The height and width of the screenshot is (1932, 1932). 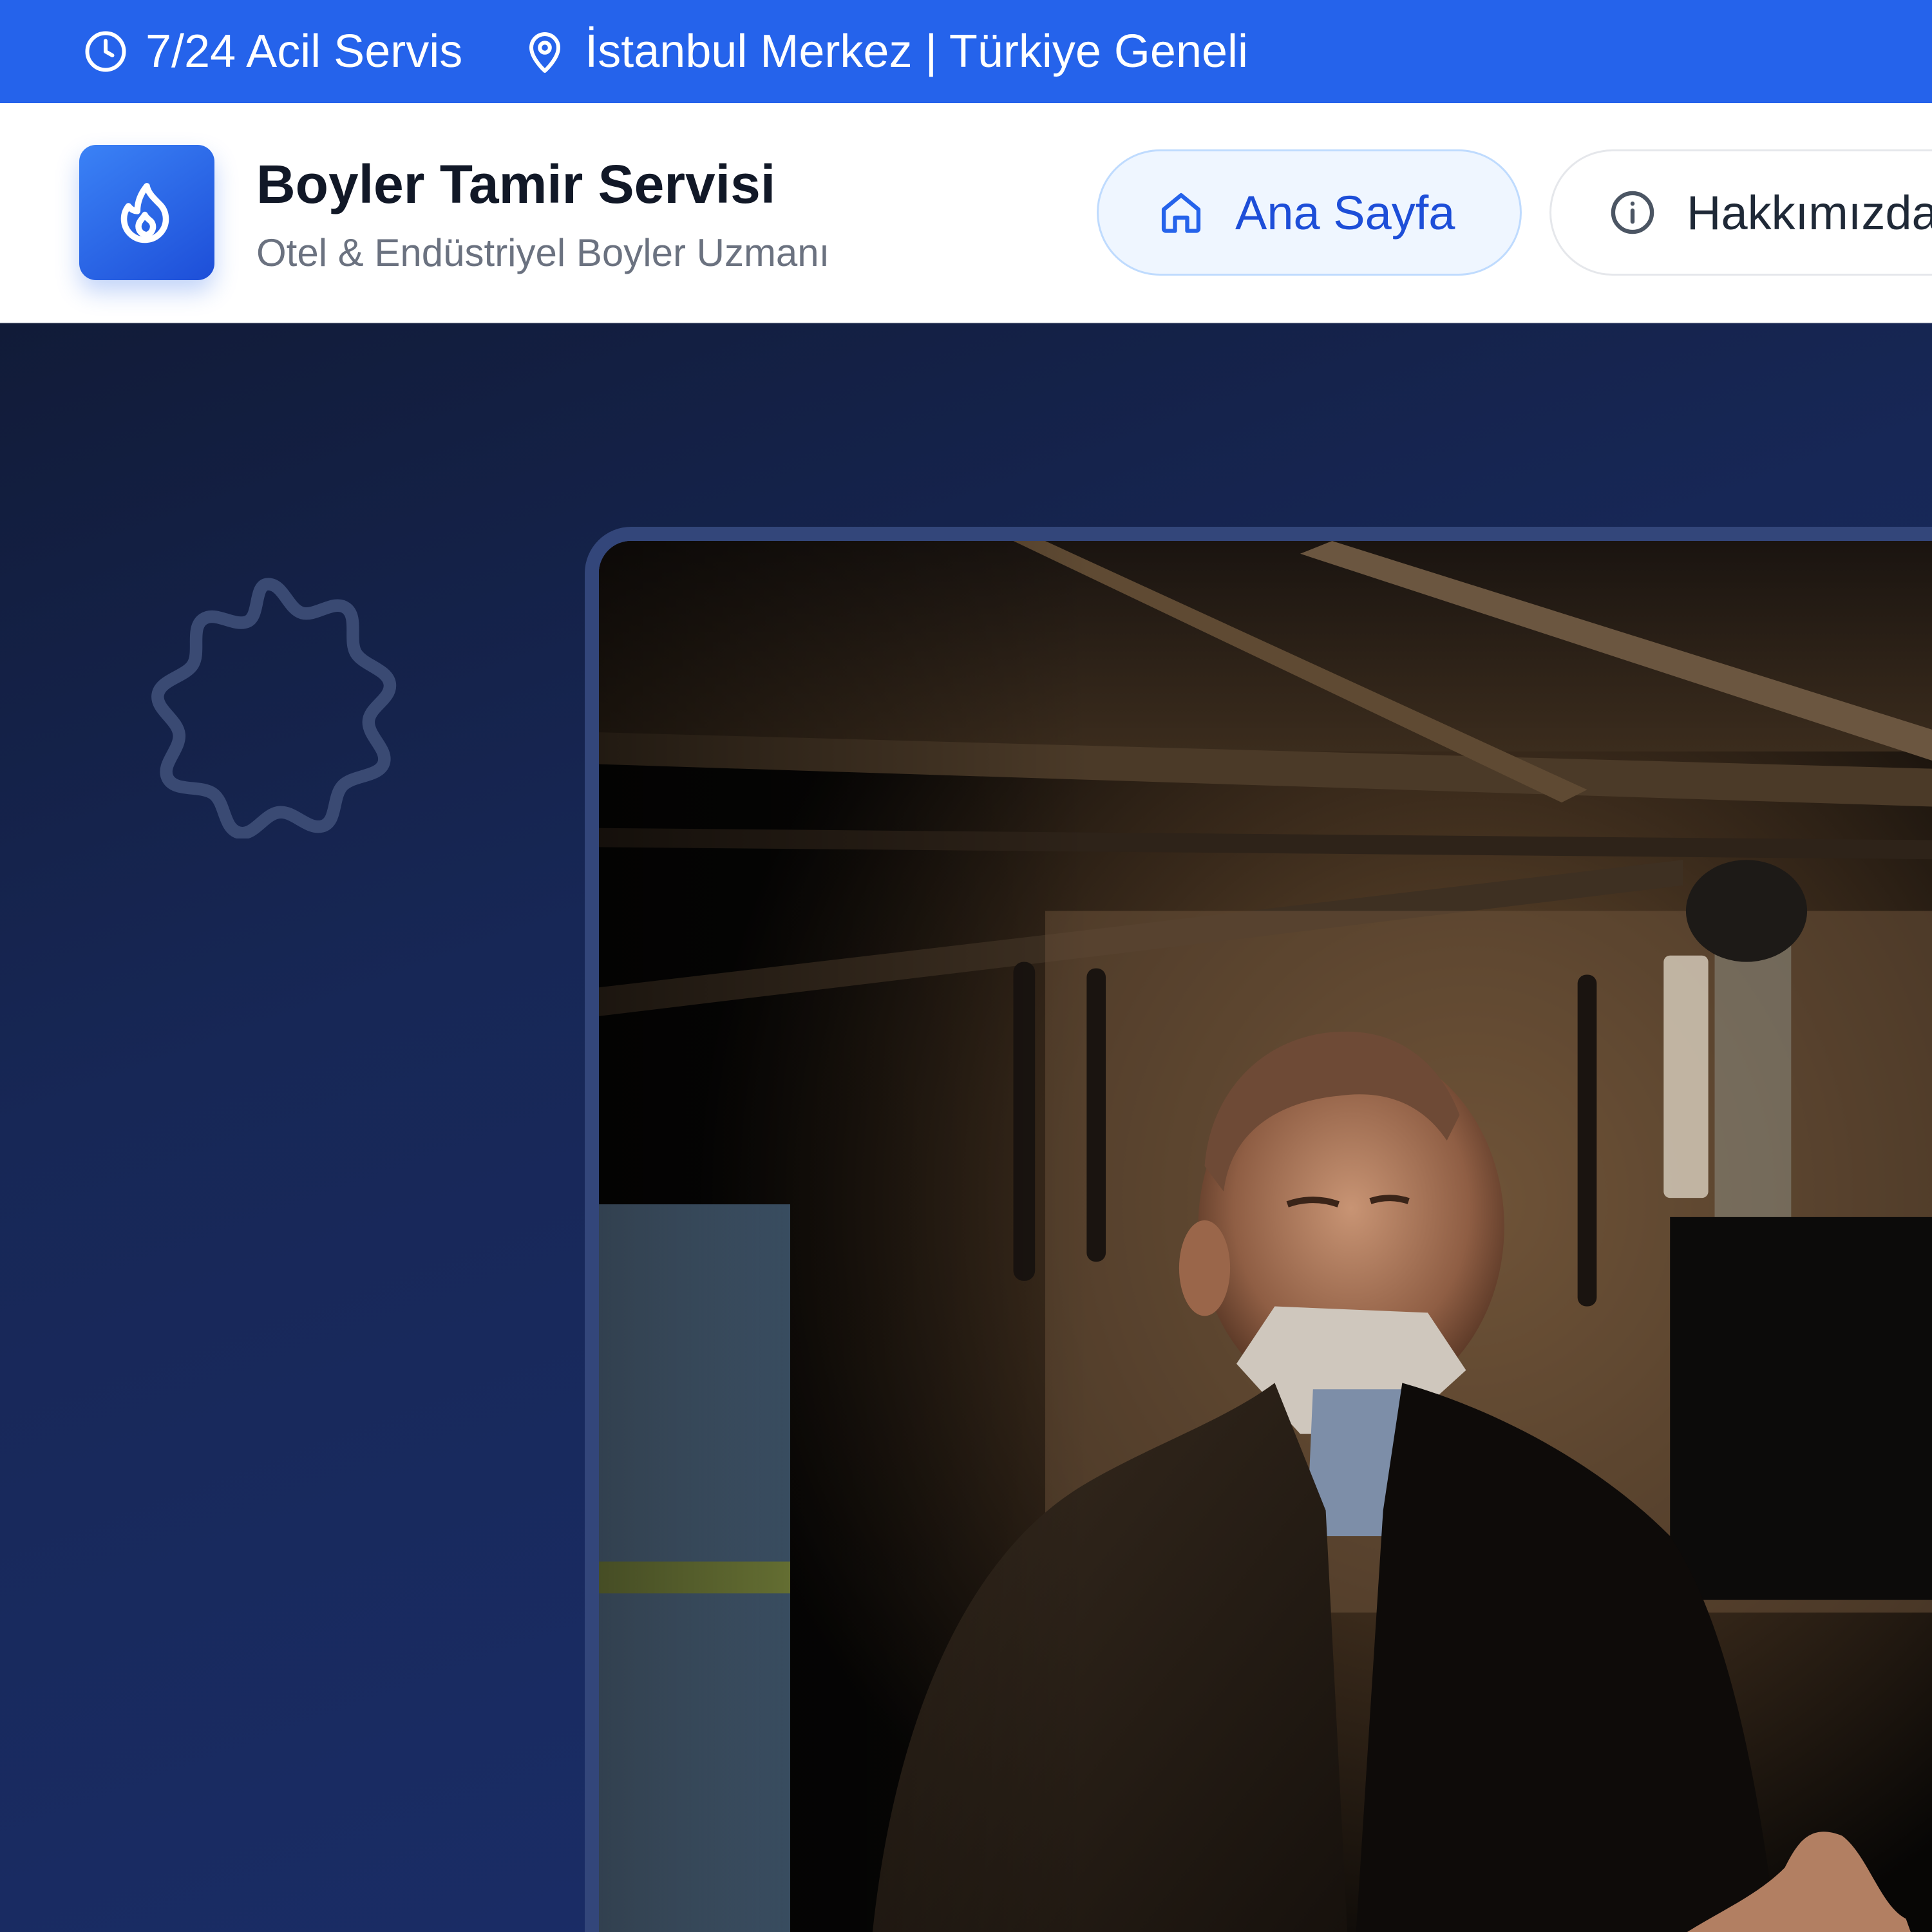 I want to click on brand-subtitle: Otel & Endüstriyel Boyler Uzmanı, so click(x=543, y=253).